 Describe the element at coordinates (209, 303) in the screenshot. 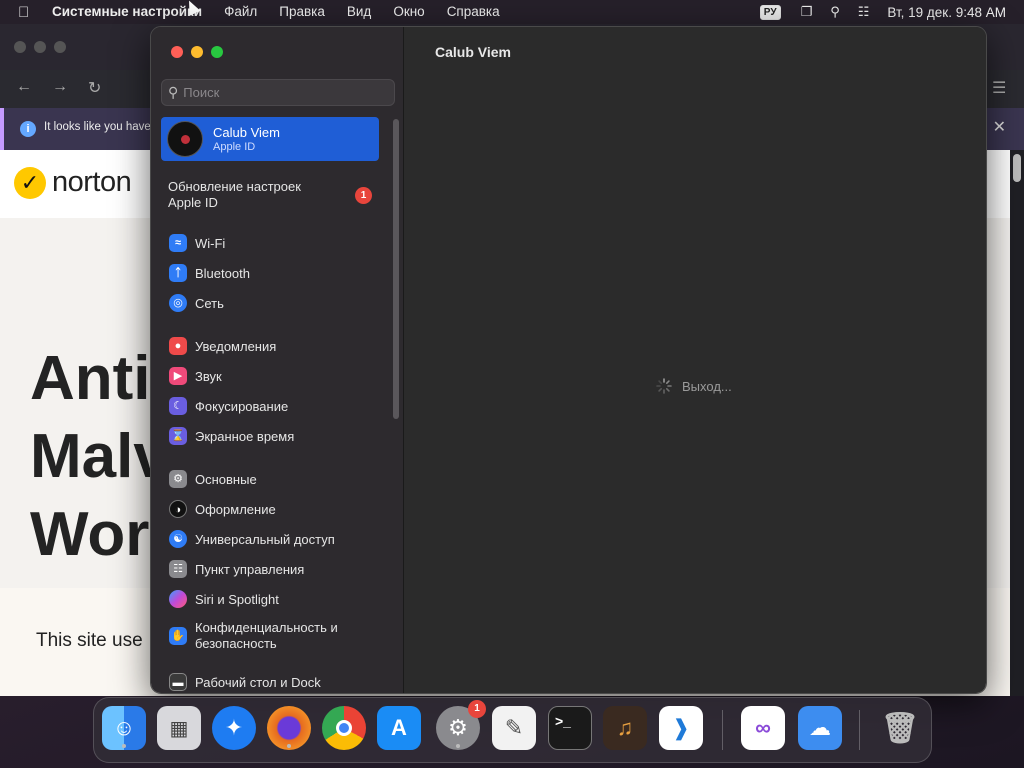

I see `sidebar-item-label: Сеть` at that location.